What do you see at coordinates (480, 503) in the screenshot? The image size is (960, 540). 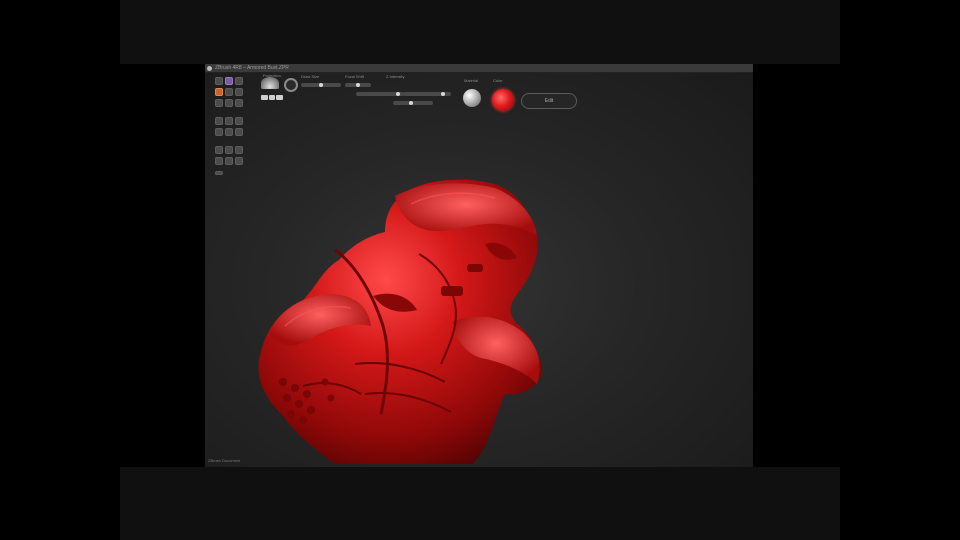 I see `bottom-letterbox` at bounding box center [480, 503].